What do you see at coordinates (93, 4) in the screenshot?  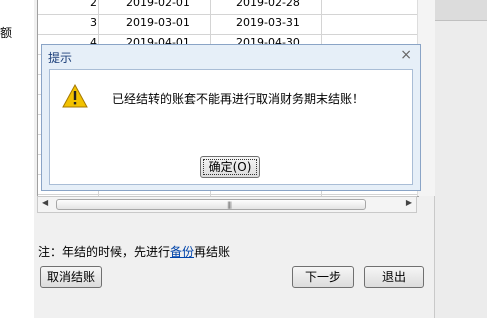 I see `period-number-cell: 2` at bounding box center [93, 4].